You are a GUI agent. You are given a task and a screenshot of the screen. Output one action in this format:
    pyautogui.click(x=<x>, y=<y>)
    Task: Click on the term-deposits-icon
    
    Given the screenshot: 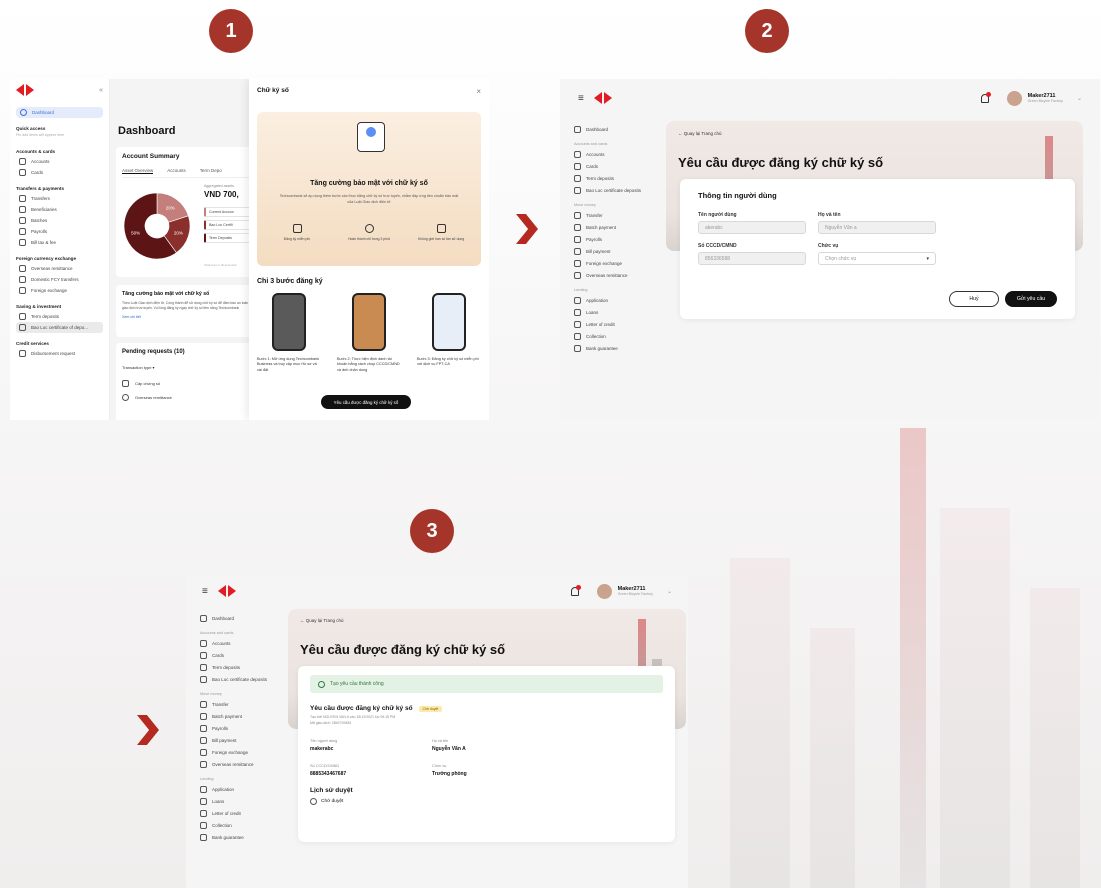 What is the action you would take?
    pyautogui.click(x=22, y=316)
    